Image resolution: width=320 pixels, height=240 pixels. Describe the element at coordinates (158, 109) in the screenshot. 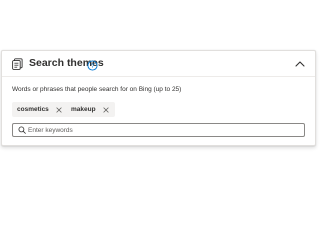

I see `keyword-chip-list: cosmetics makeup` at that location.